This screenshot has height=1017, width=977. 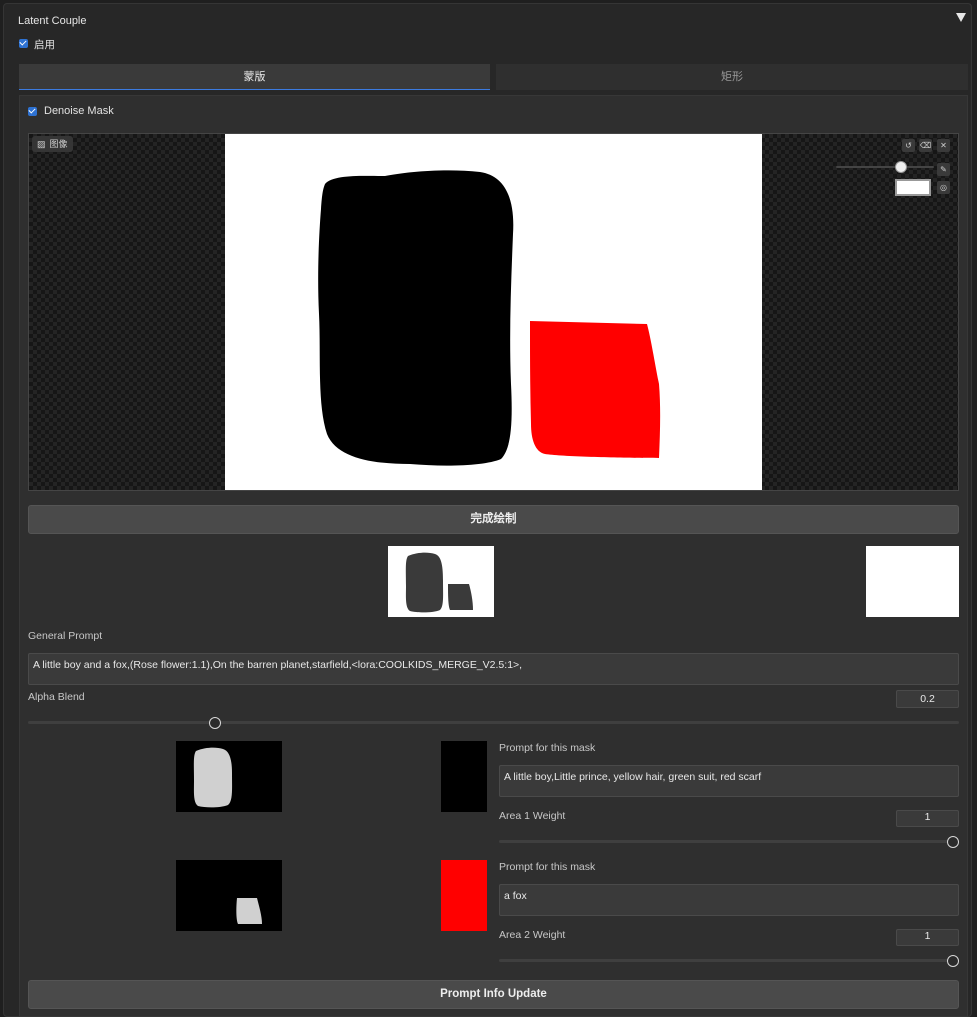 I want to click on enable-label: 启用, so click(x=44, y=45).